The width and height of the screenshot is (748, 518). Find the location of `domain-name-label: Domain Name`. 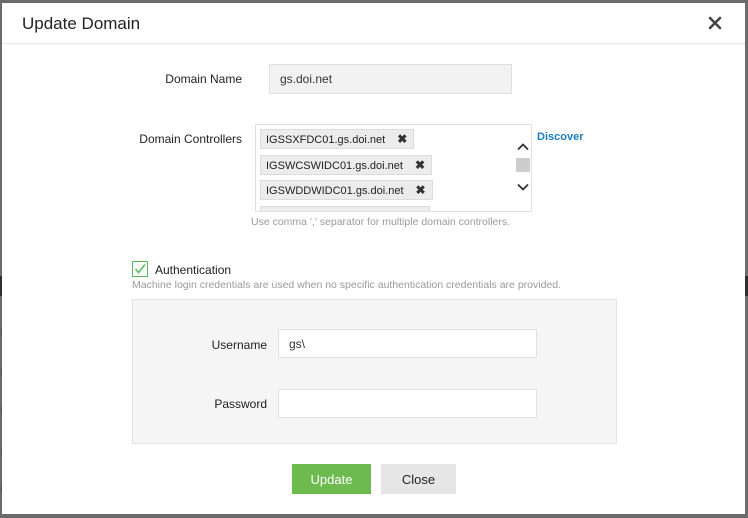

domain-name-label: Domain Name is located at coordinates (203, 79).